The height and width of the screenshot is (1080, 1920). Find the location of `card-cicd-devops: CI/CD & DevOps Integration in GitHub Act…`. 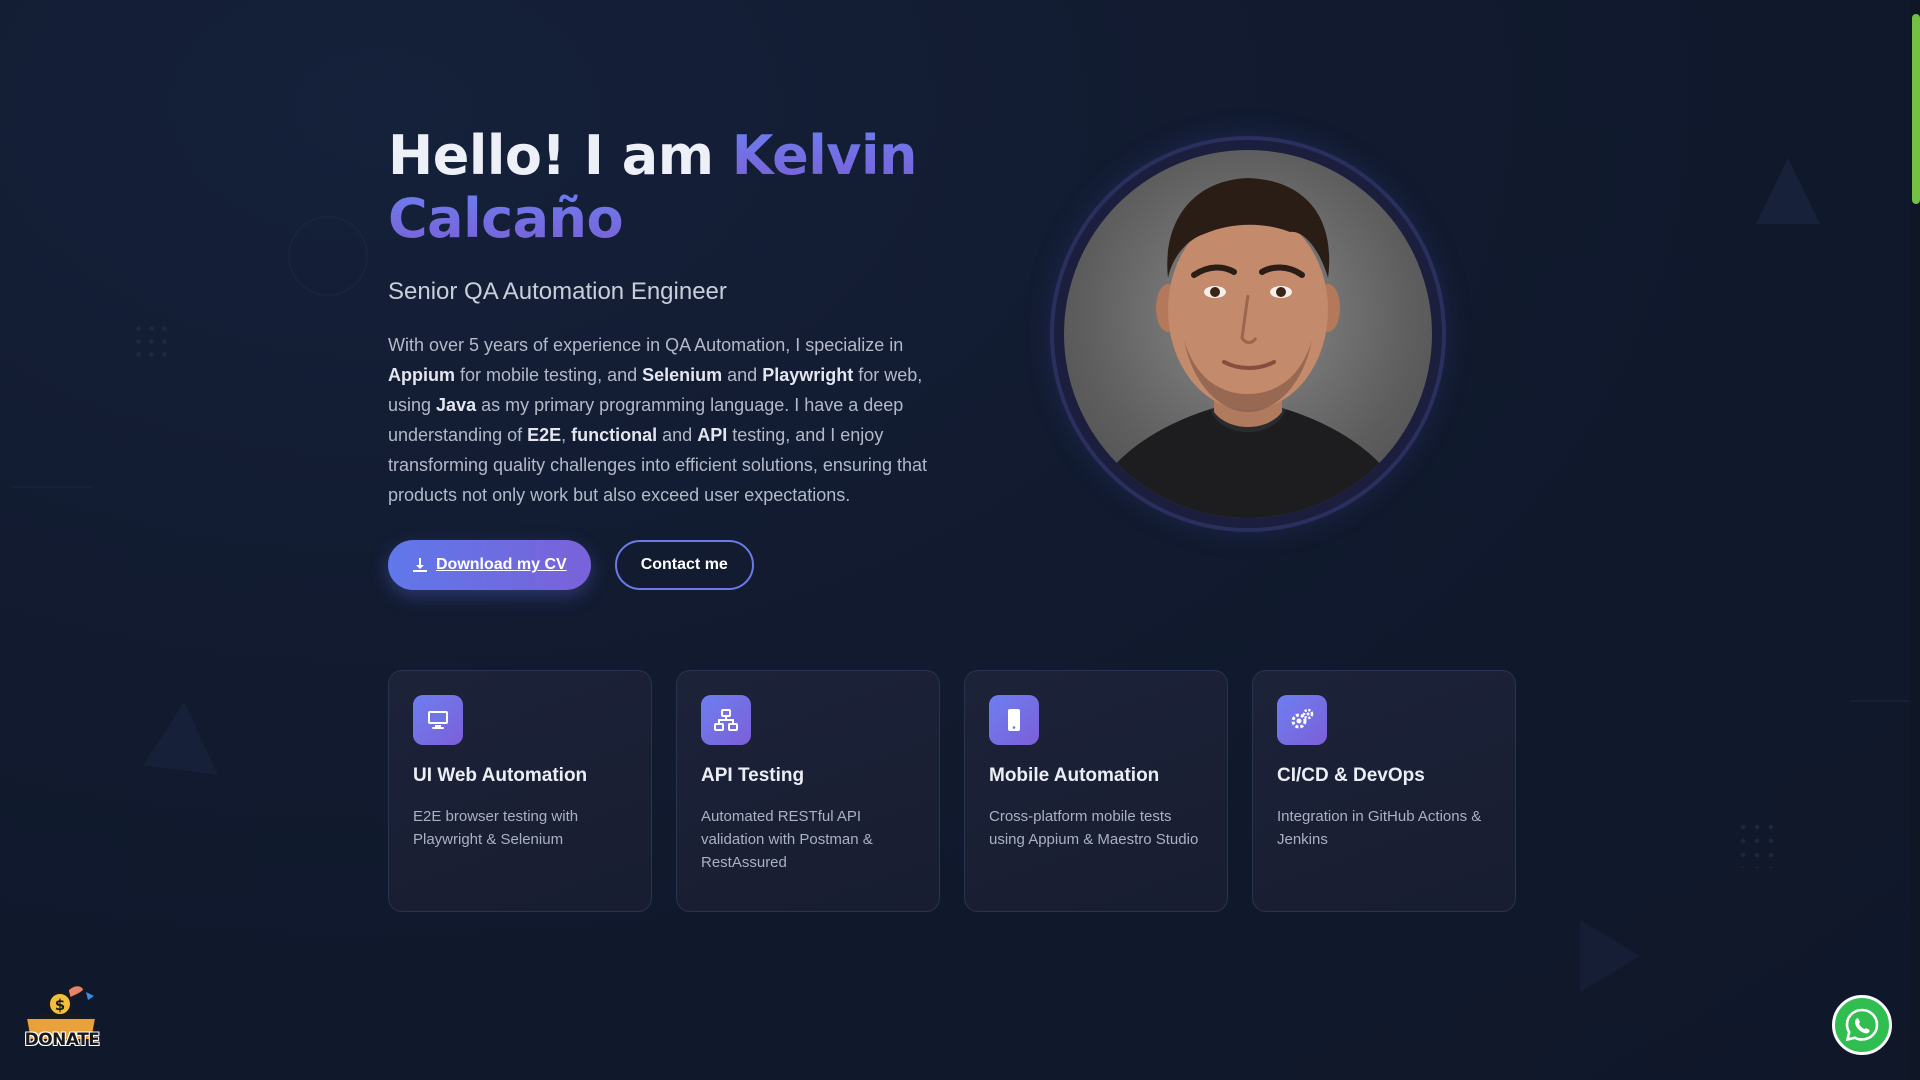

card-cicd-devops: CI/CD & DevOps Integration in GitHub Act… is located at coordinates (1384, 791).